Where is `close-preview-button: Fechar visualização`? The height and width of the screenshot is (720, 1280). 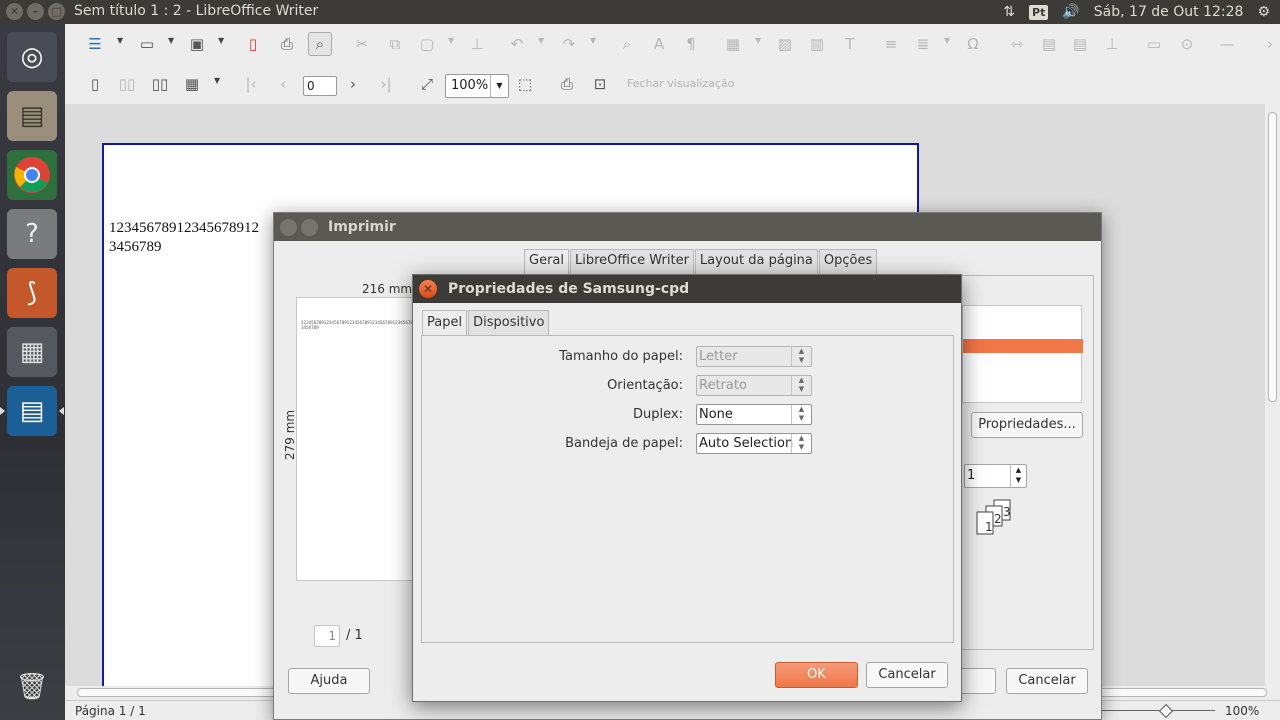
close-preview-button: Fechar visualização is located at coordinates (680, 83).